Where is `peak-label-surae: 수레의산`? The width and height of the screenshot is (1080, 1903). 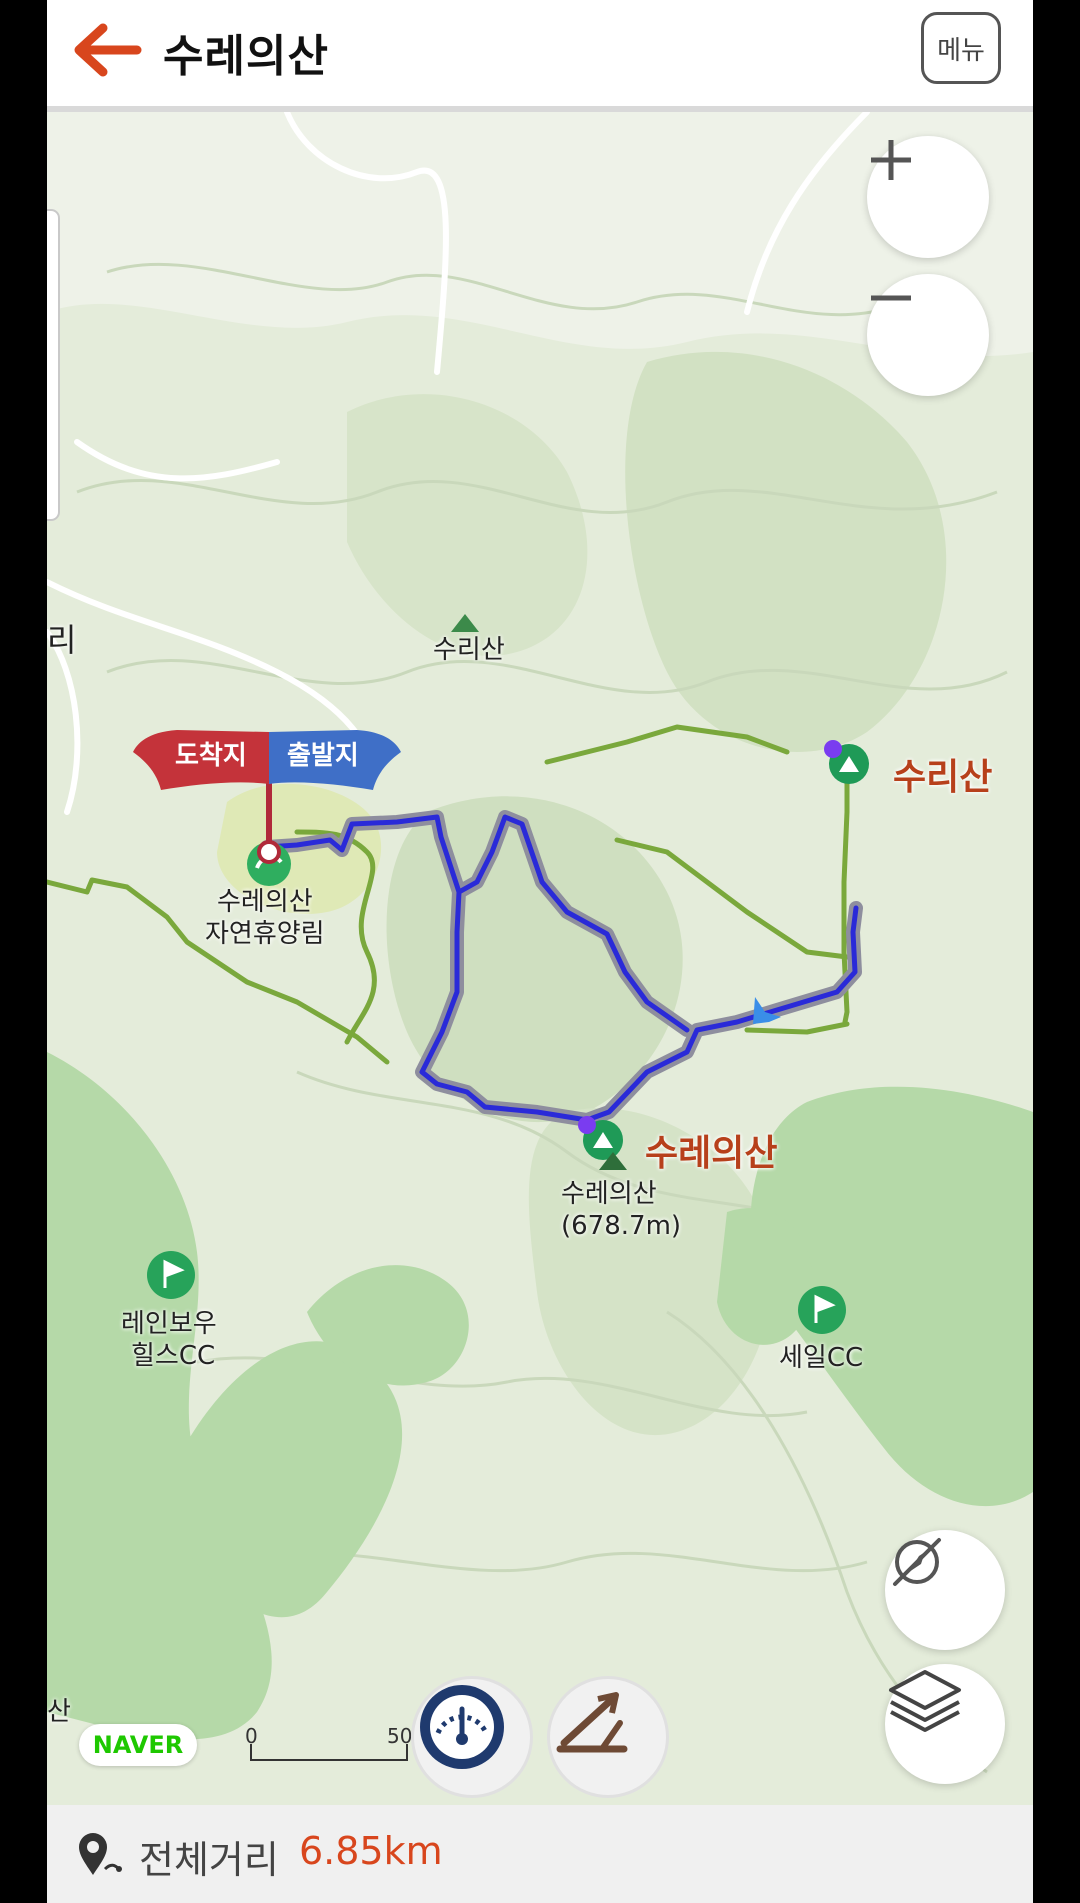
peak-label-surae: 수레의산 is located at coordinates (711, 1153).